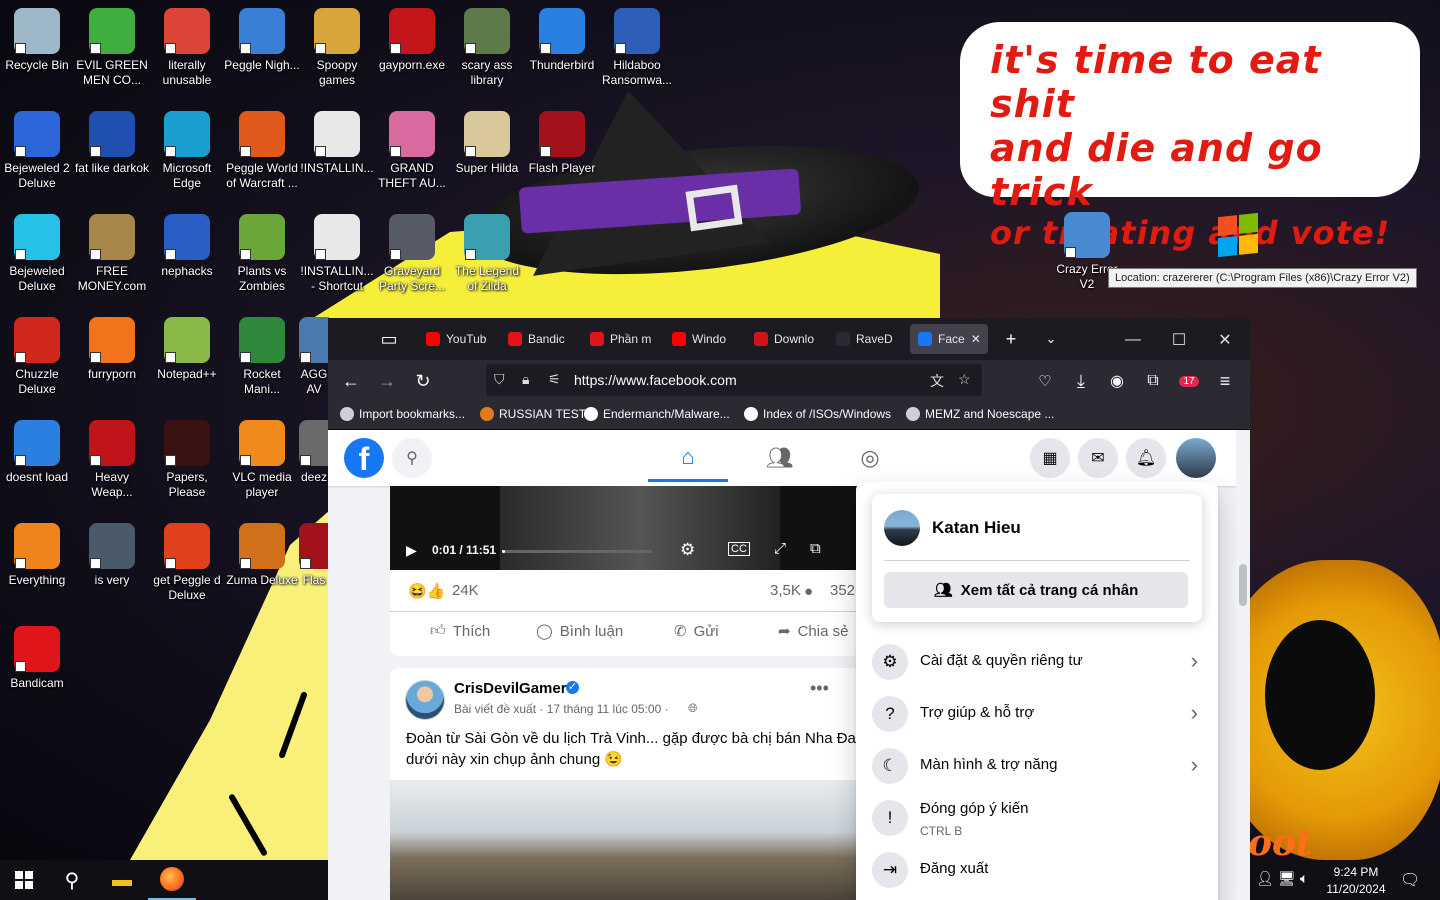  What do you see at coordinates (24, 880) in the screenshot?
I see `start-button` at bounding box center [24, 880].